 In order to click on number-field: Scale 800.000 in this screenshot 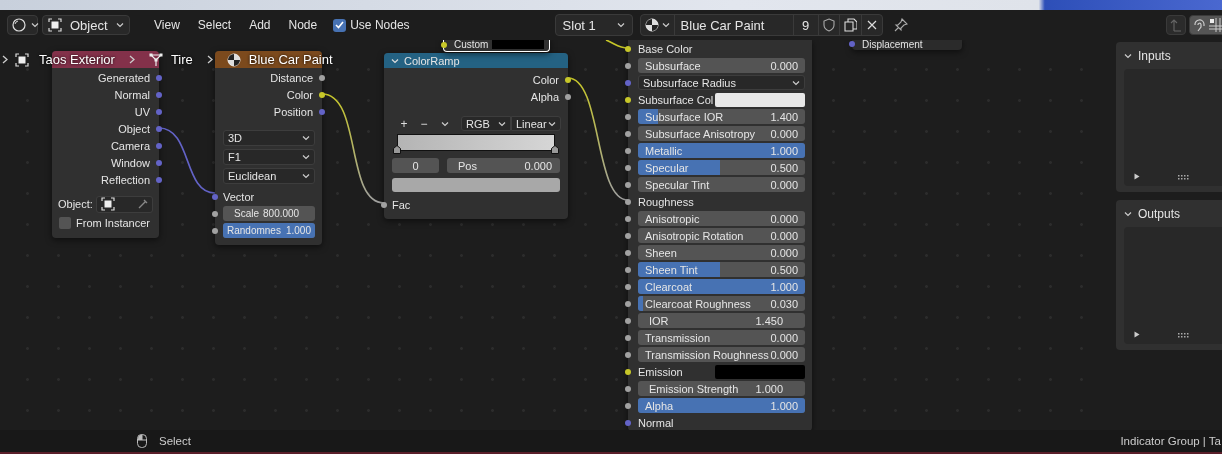, I will do `click(269, 213)`.